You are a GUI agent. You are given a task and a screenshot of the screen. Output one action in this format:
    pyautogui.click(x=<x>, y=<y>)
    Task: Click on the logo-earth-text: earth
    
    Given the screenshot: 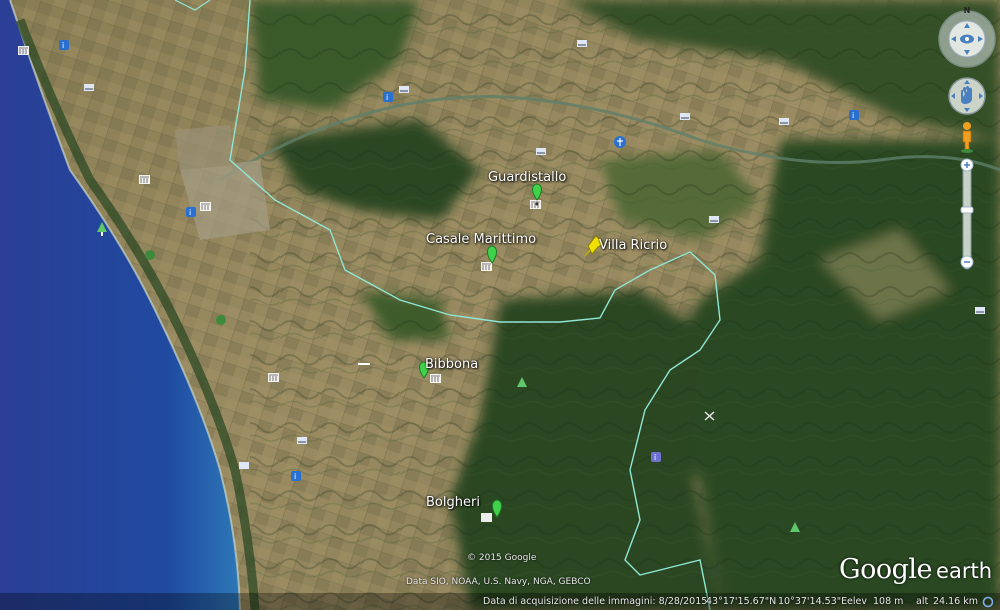 What is the action you would take?
    pyautogui.click(x=964, y=571)
    